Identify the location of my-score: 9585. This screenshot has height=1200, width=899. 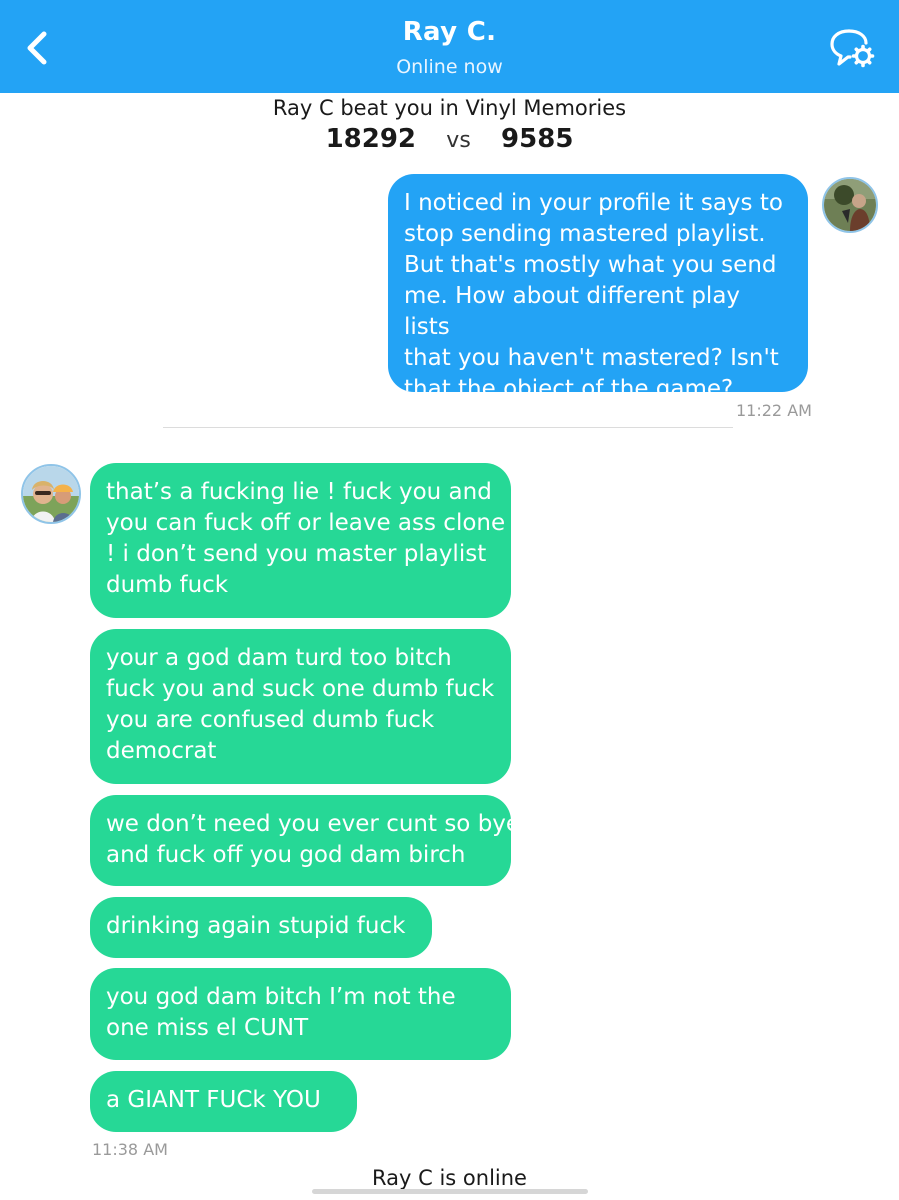
(537, 139).